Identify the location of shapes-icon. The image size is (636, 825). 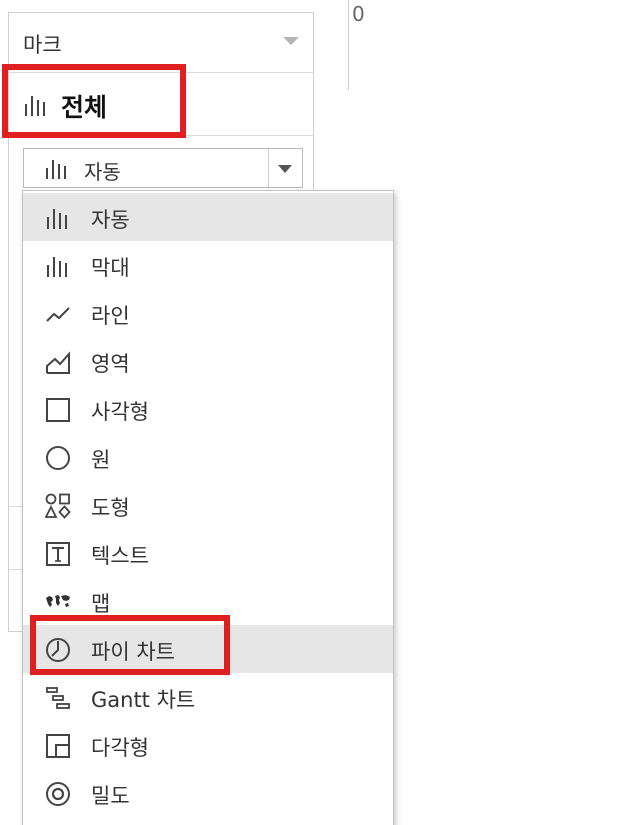
(58, 506).